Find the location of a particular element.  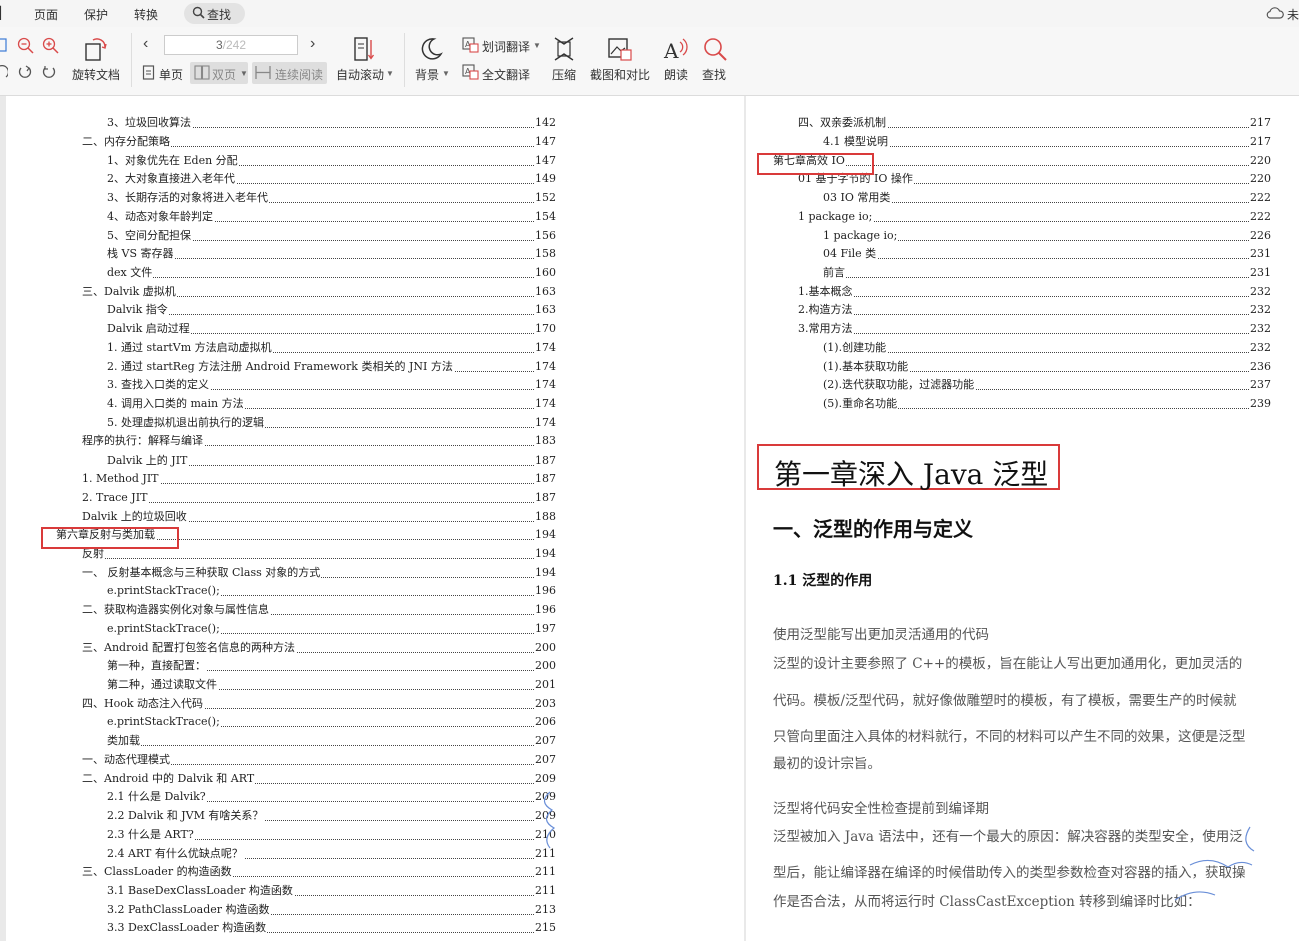

toc-entry: 1 package io; 226 is located at coordinates (1047, 235).